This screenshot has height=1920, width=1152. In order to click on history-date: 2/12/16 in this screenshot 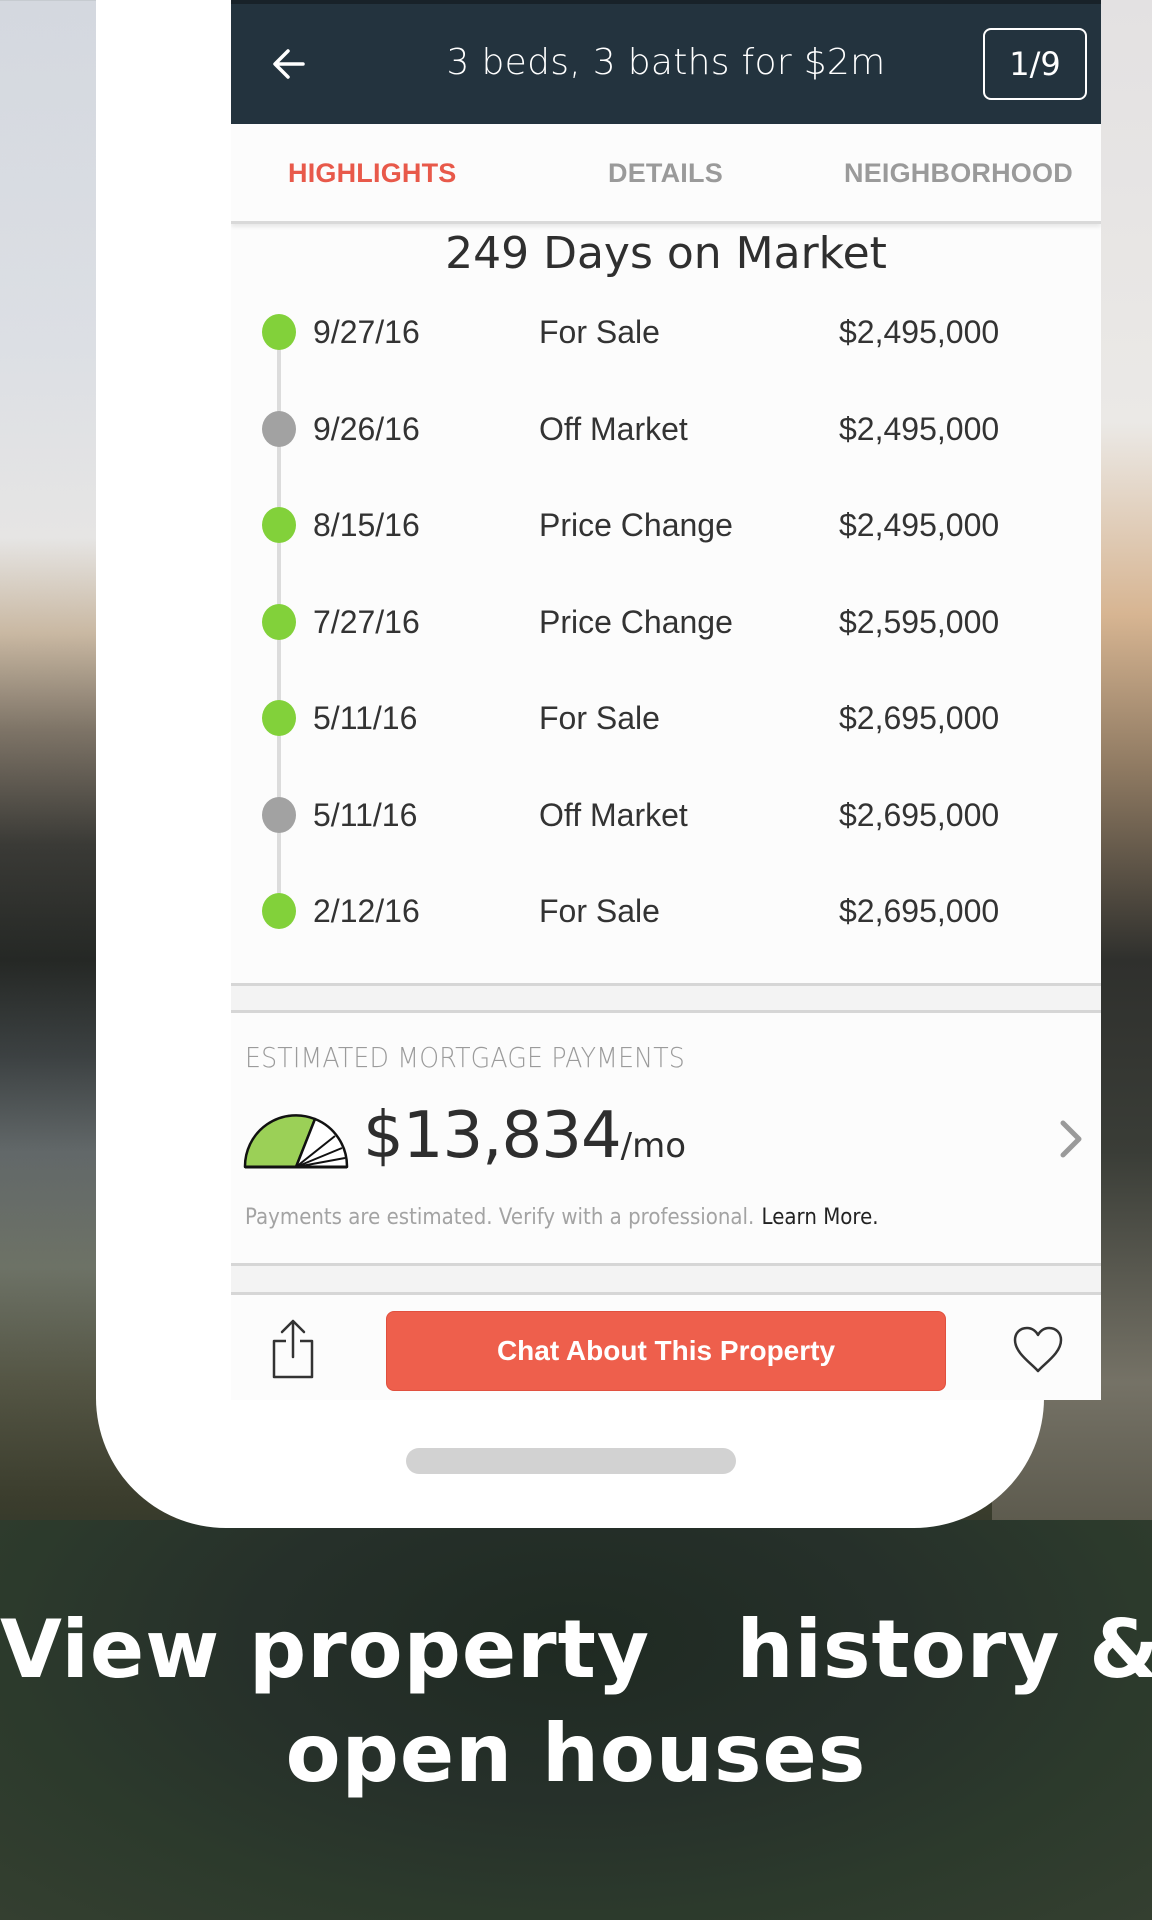, I will do `click(366, 911)`.